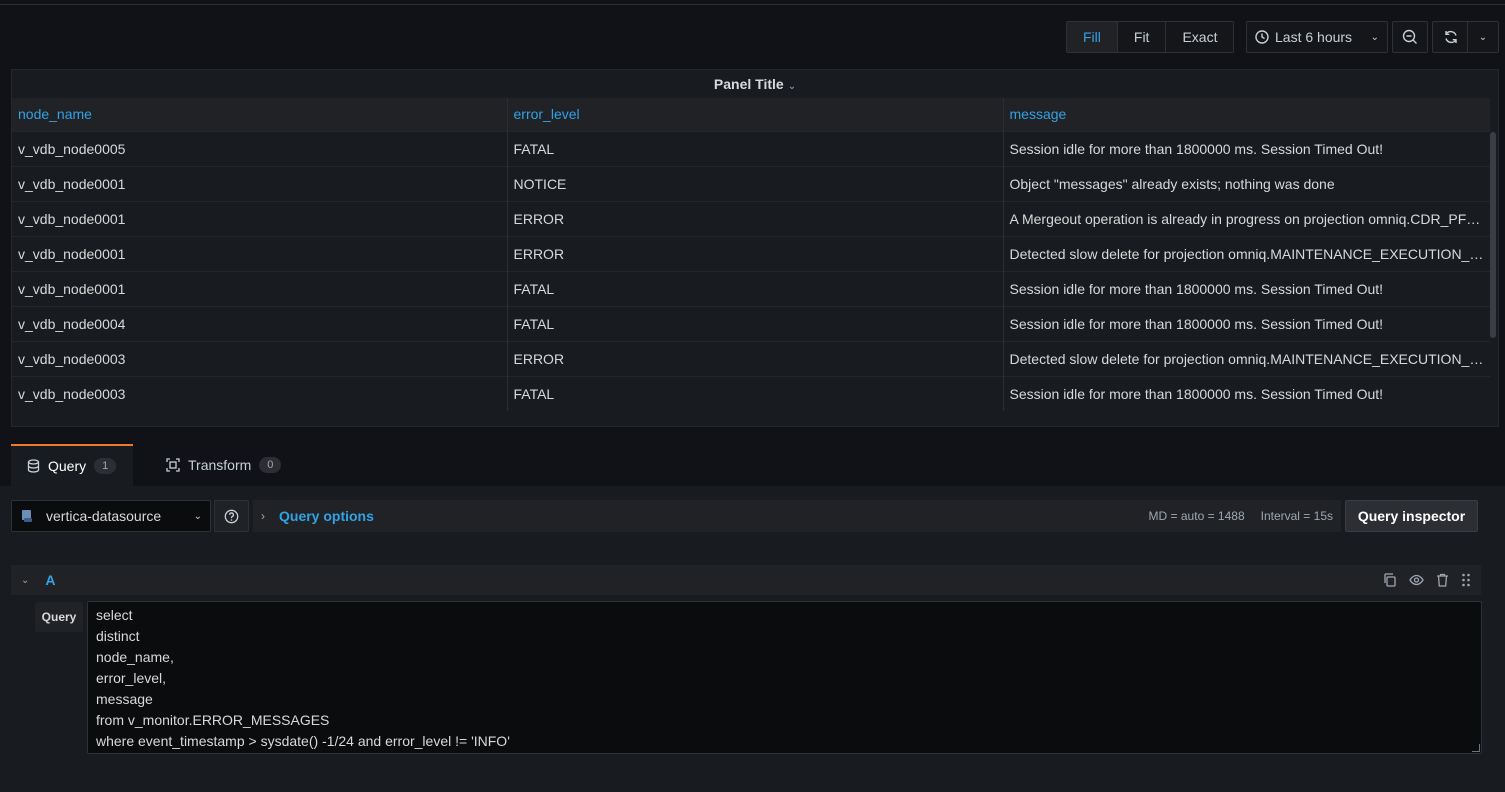 This screenshot has width=1505, height=792. Describe the element at coordinates (1416, 580) in the screenshot. I see `eye-icon` at that location.